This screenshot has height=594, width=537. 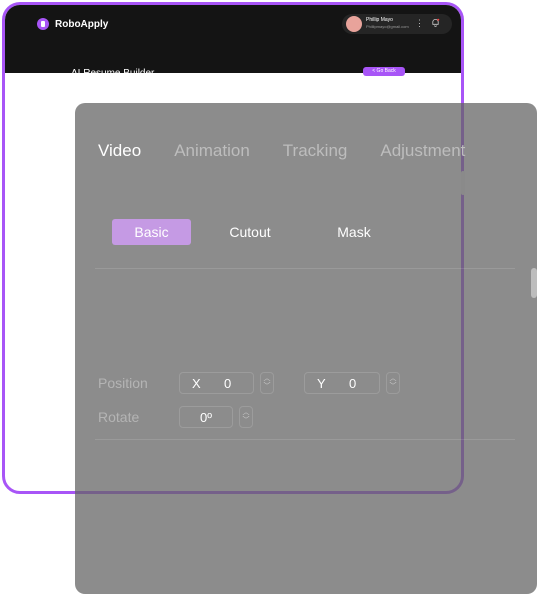 I want to click on position-x-stepper: ︿ ﹀, so click(x=267, y=383).